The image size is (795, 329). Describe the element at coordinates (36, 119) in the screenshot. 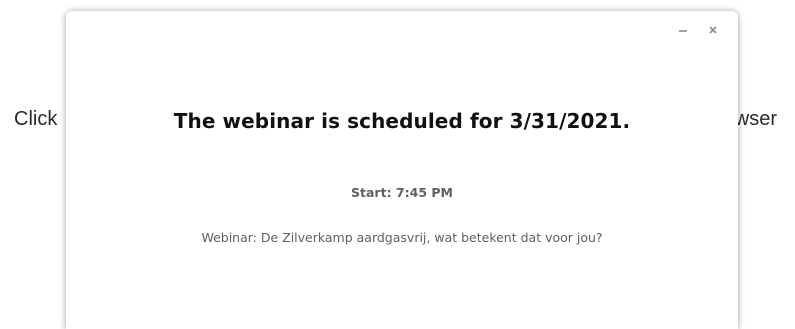

I see `background-text-left: Click` at that location.